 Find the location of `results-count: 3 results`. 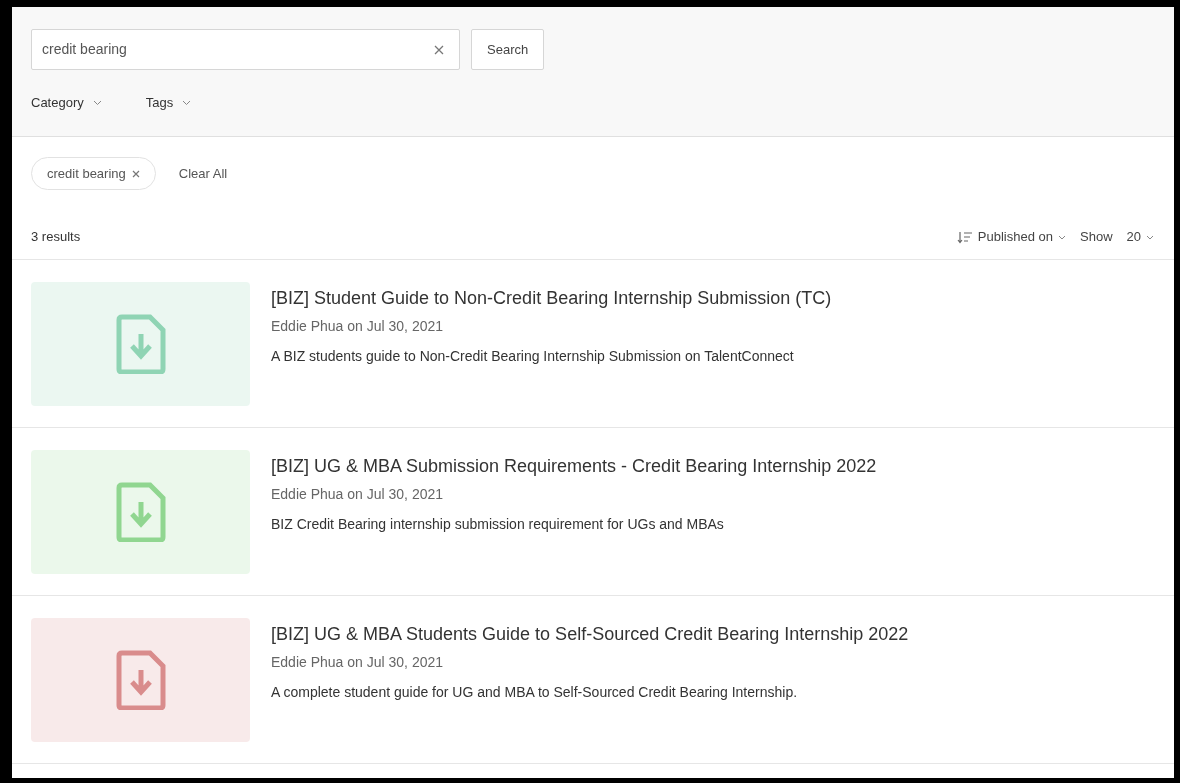

results-count: 3 results is located at coordinates (56, 237).